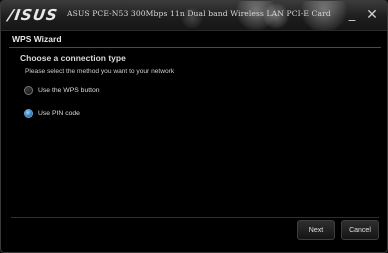 The image size is (388, 253). I want to click on cancel-button: Cancel, so click(360, 230).